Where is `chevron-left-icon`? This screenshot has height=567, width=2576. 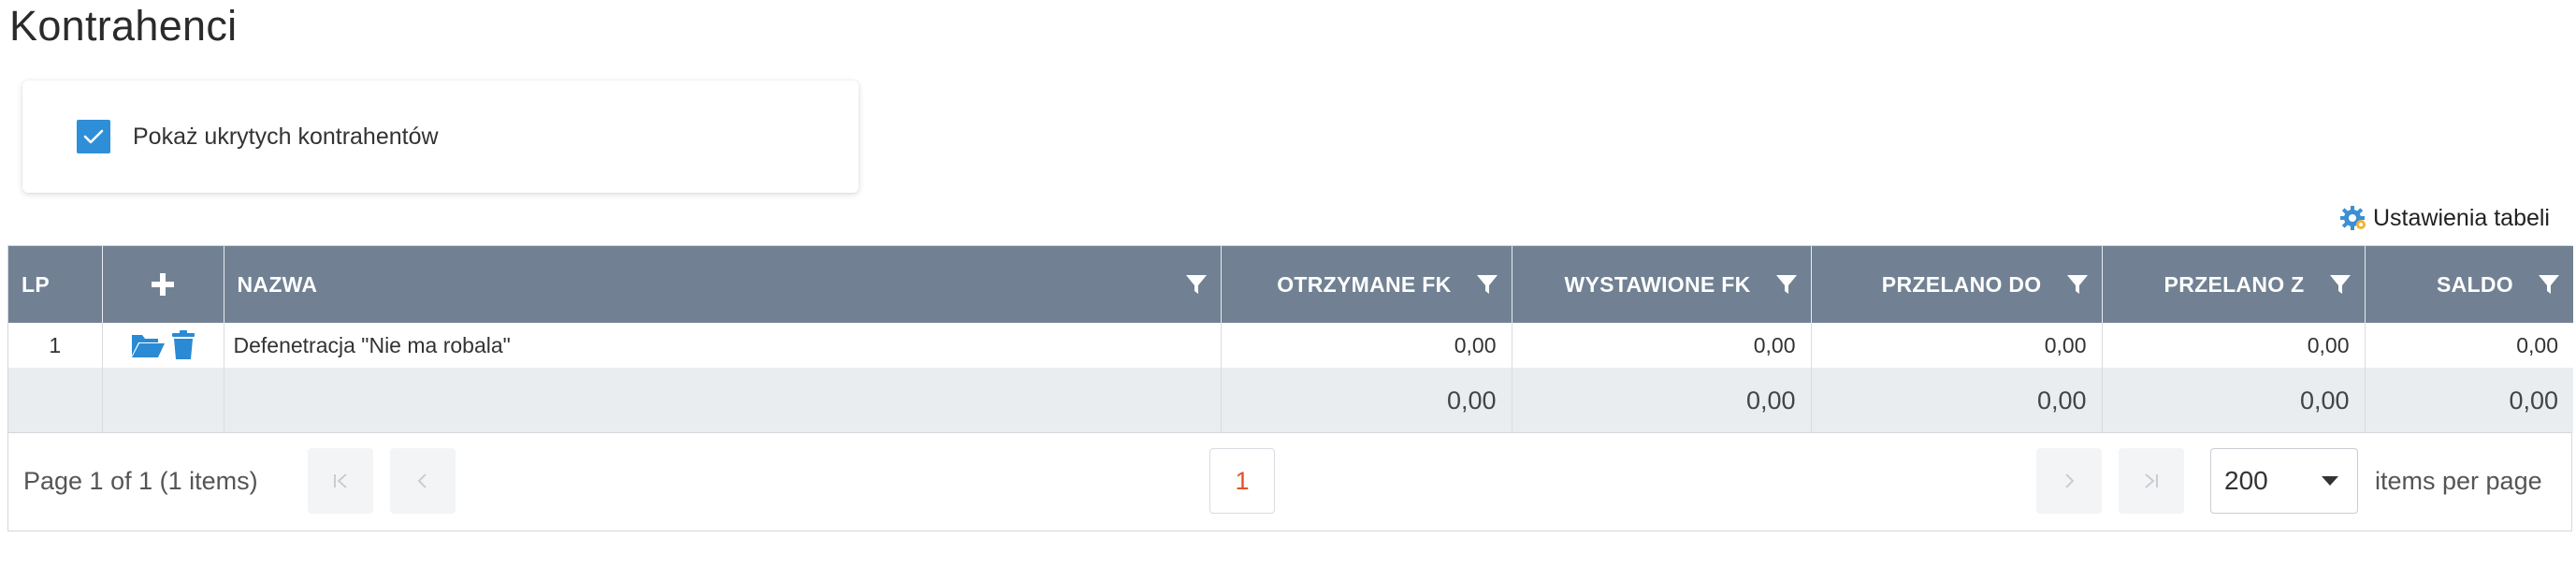
chevron-left-icon is located at coordinates (422, 481).